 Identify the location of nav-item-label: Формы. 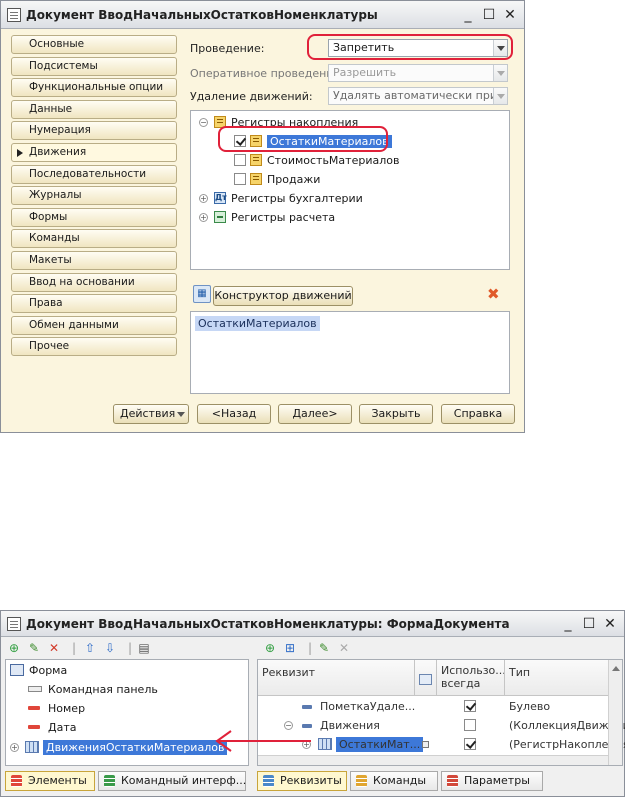
(48, 216).